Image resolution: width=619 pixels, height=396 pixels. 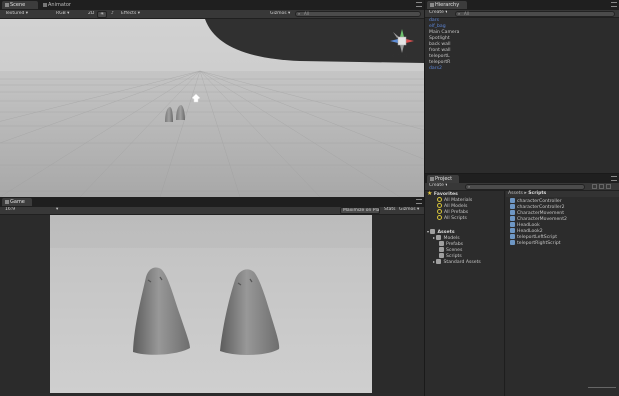 I want to click on render-mode-dropdown: RGB ▾, so click(x=68, y=14).